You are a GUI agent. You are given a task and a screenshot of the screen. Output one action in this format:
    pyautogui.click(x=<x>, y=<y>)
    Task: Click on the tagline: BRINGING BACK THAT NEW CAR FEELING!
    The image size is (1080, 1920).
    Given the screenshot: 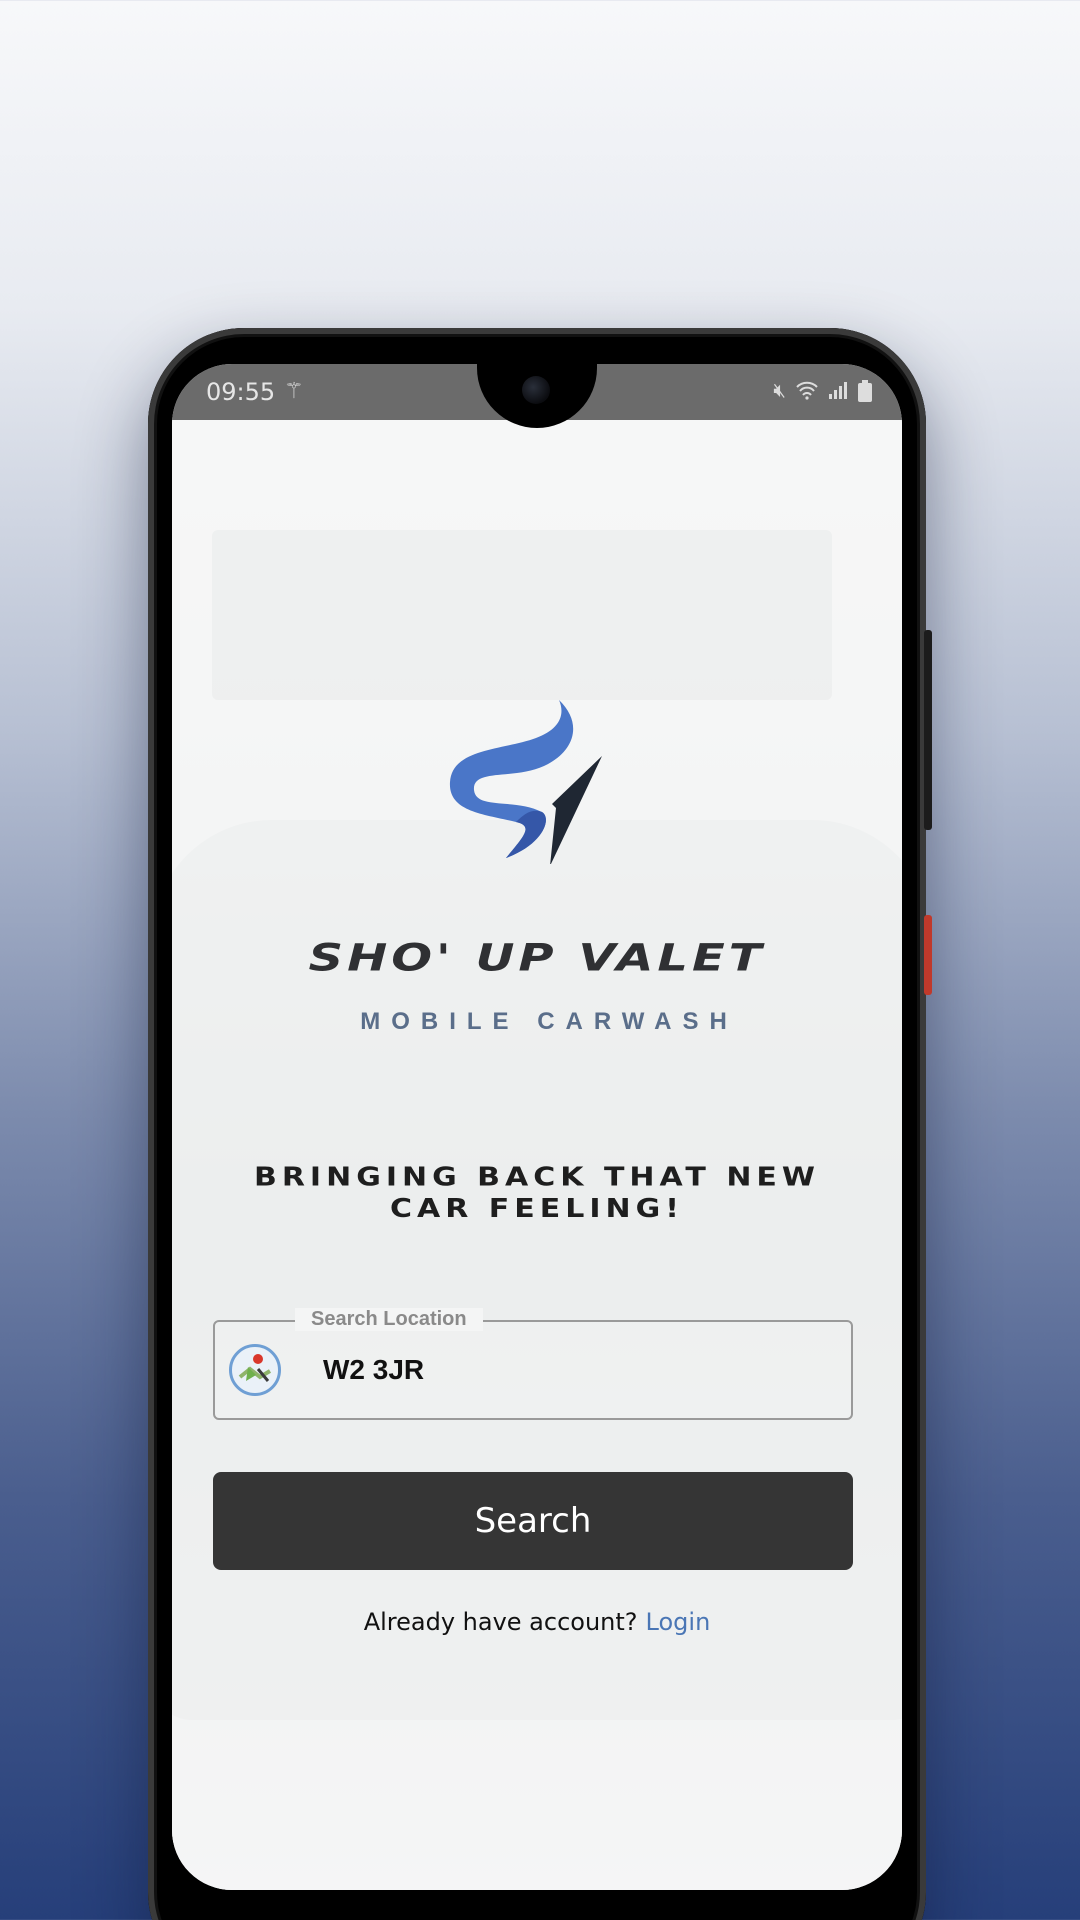 What is the action you would take?
    pyautogui.click(x=537, y=1193)
    